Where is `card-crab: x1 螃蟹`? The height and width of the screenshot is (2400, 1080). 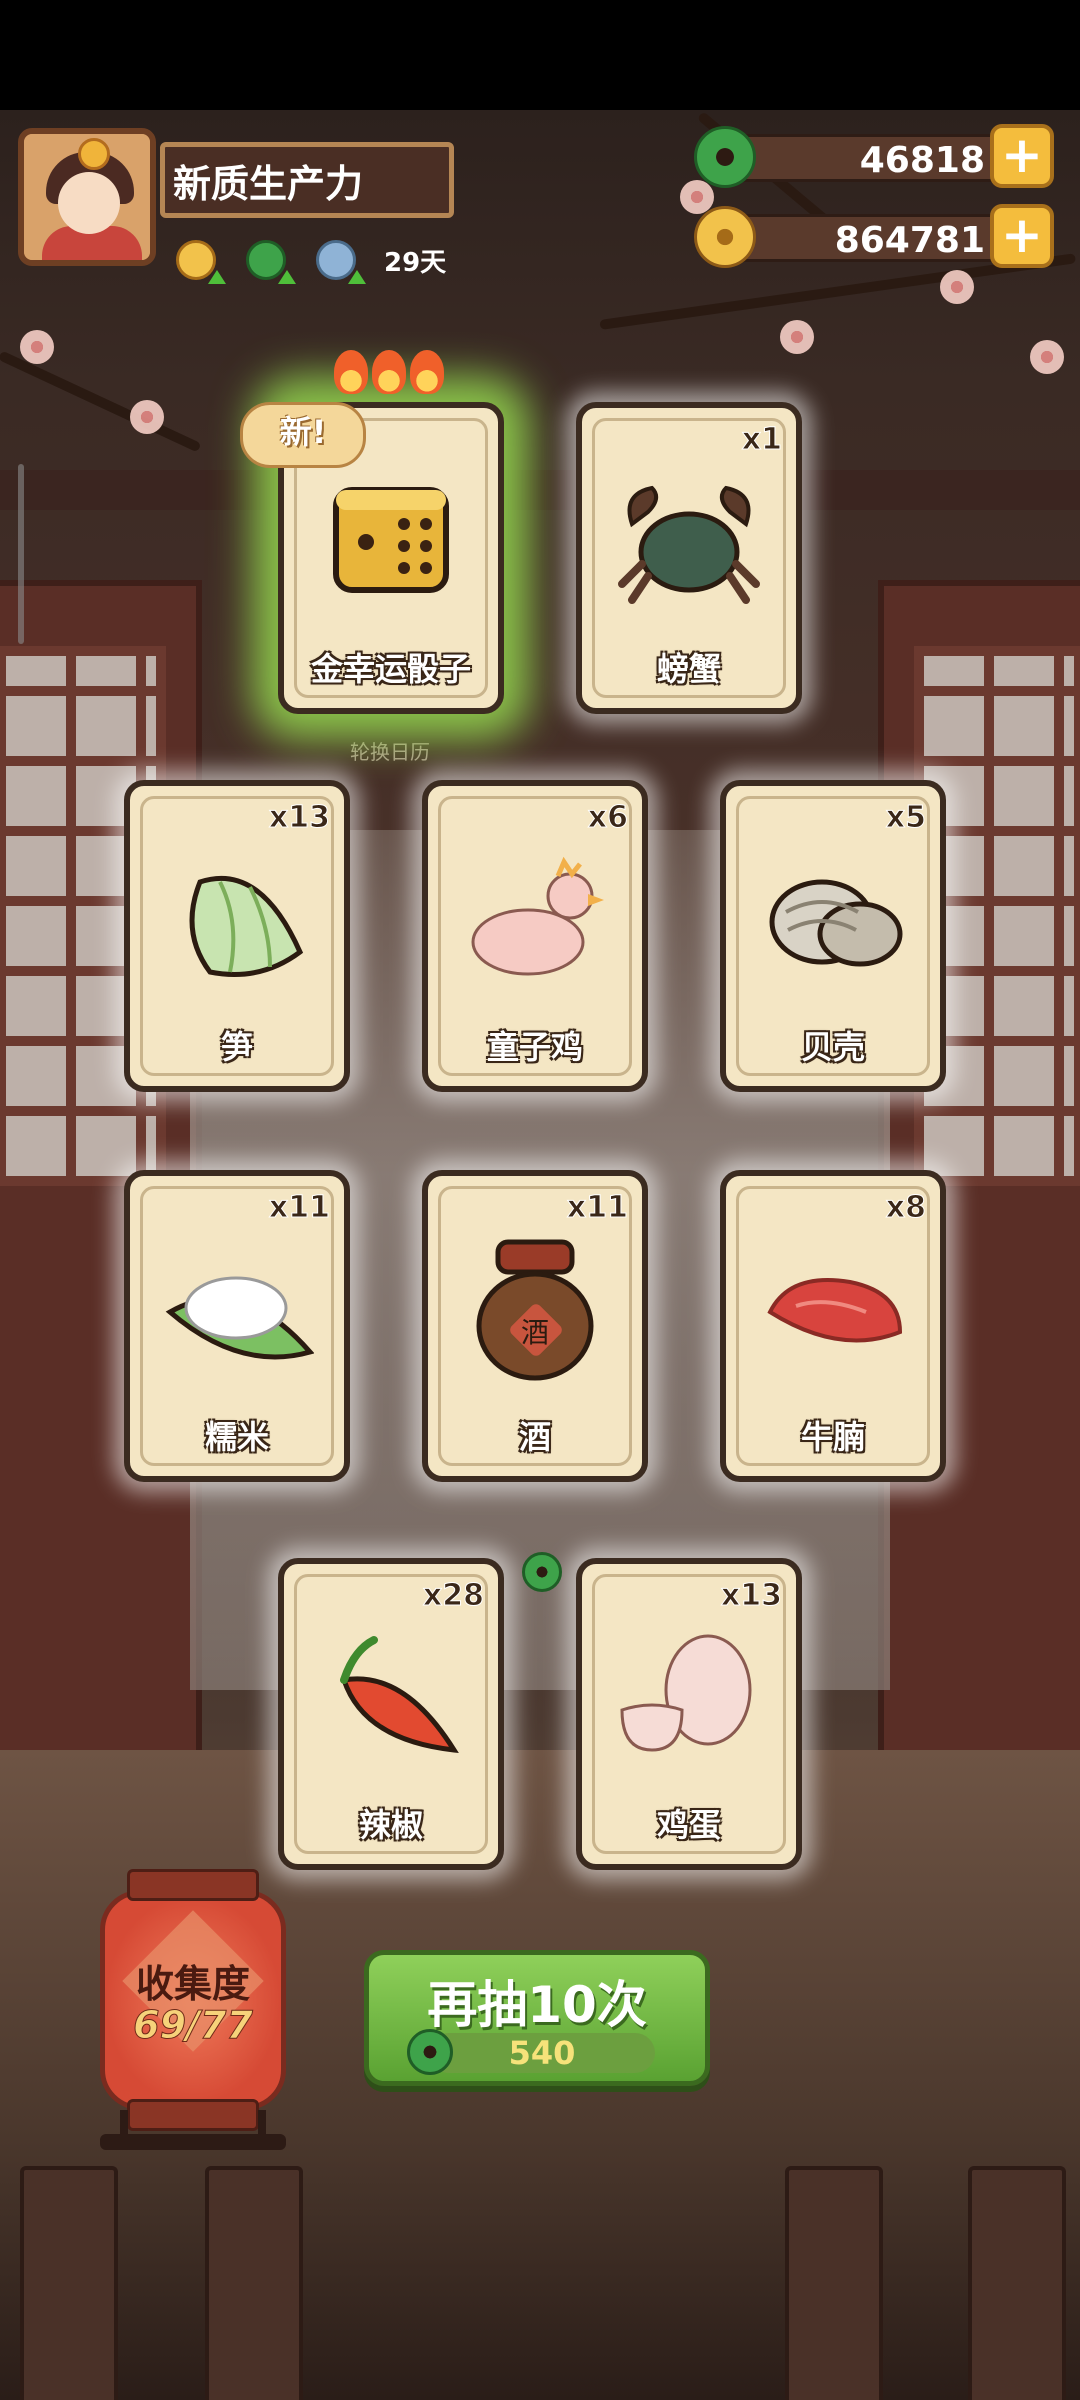
card-crab: x1 螃蟹 is located at coordinates (689, 558).